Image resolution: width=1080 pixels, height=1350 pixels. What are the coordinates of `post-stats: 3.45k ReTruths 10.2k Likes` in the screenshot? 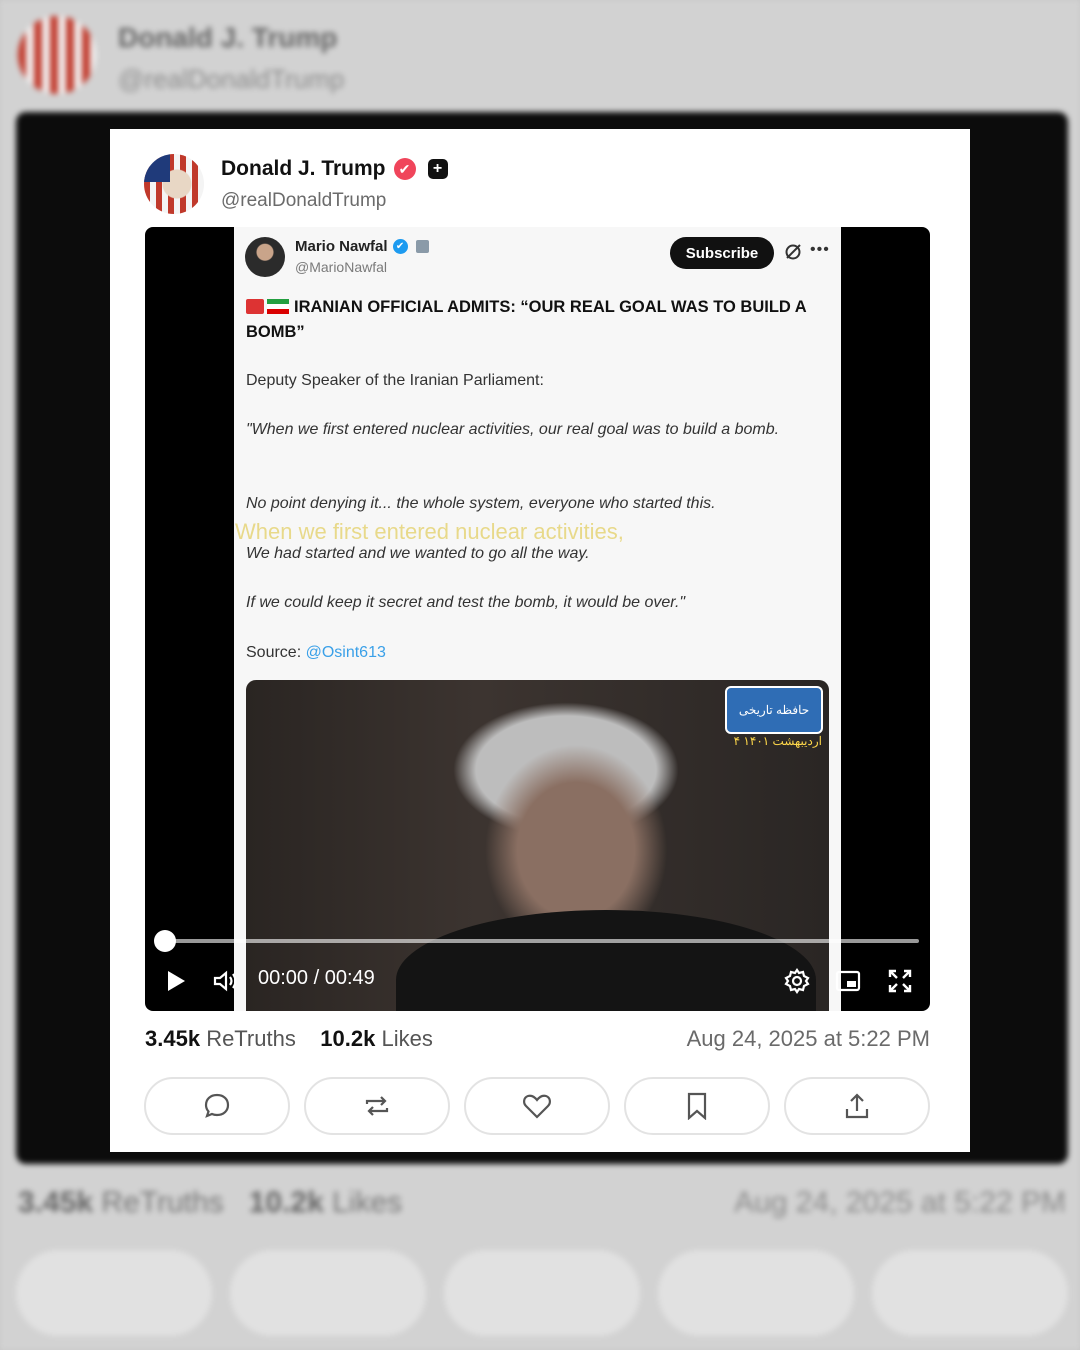 It's located at (289, 1039).